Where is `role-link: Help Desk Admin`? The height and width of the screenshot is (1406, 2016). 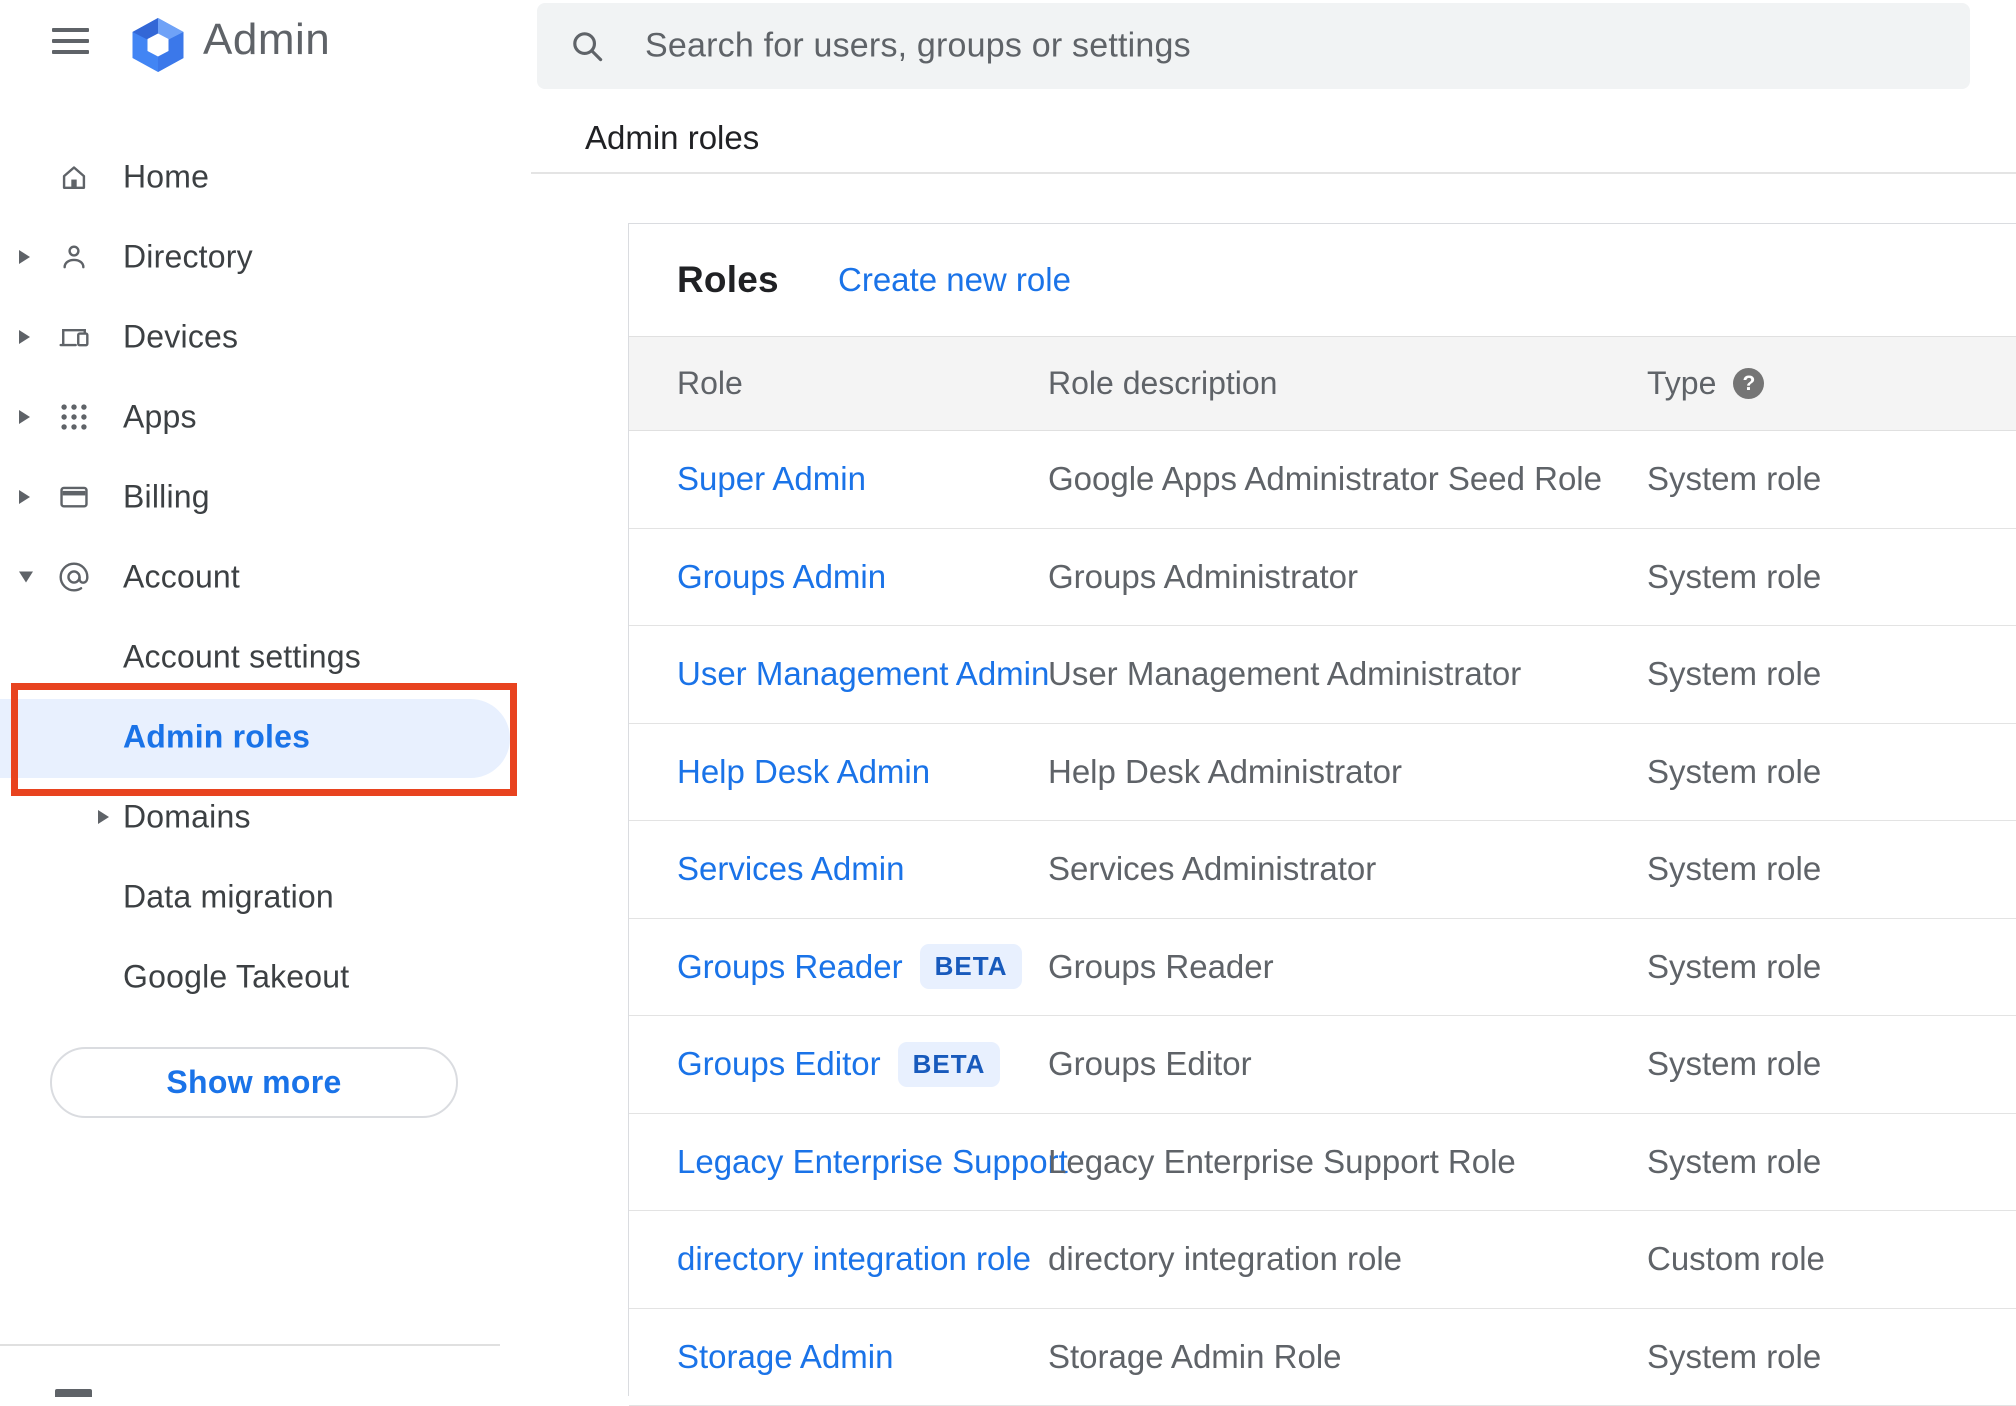
role-link: Help Desk Admin is located at coordinates (803, 772).